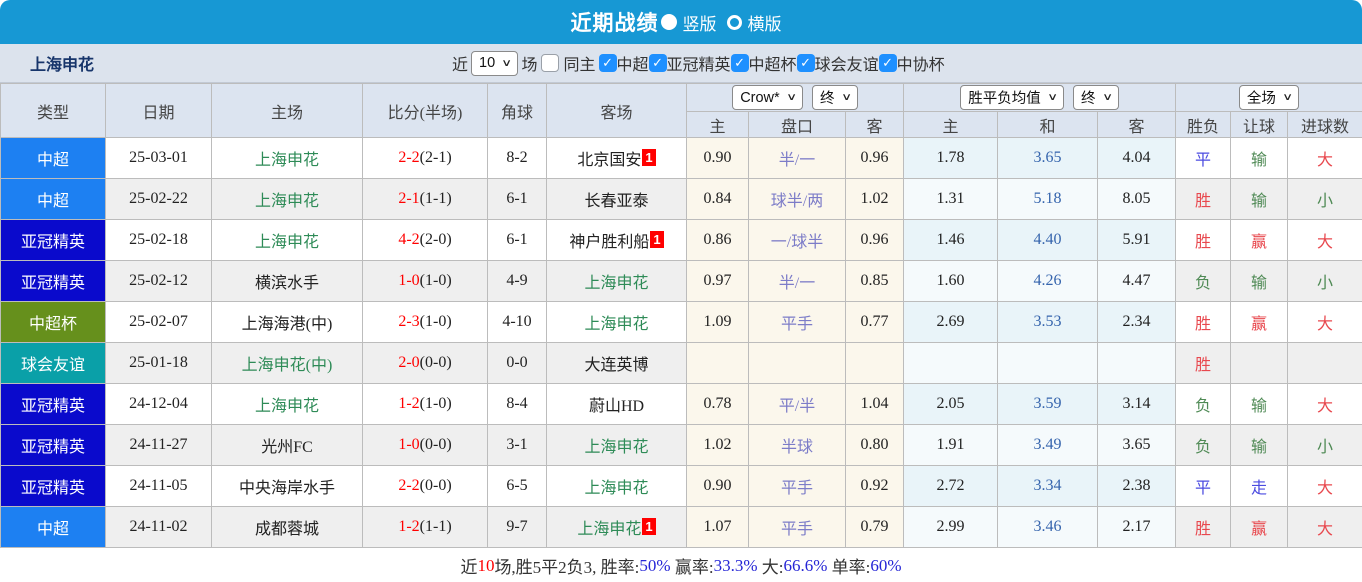  I want to click on result-handicap: 赢, so click(1259, 240).